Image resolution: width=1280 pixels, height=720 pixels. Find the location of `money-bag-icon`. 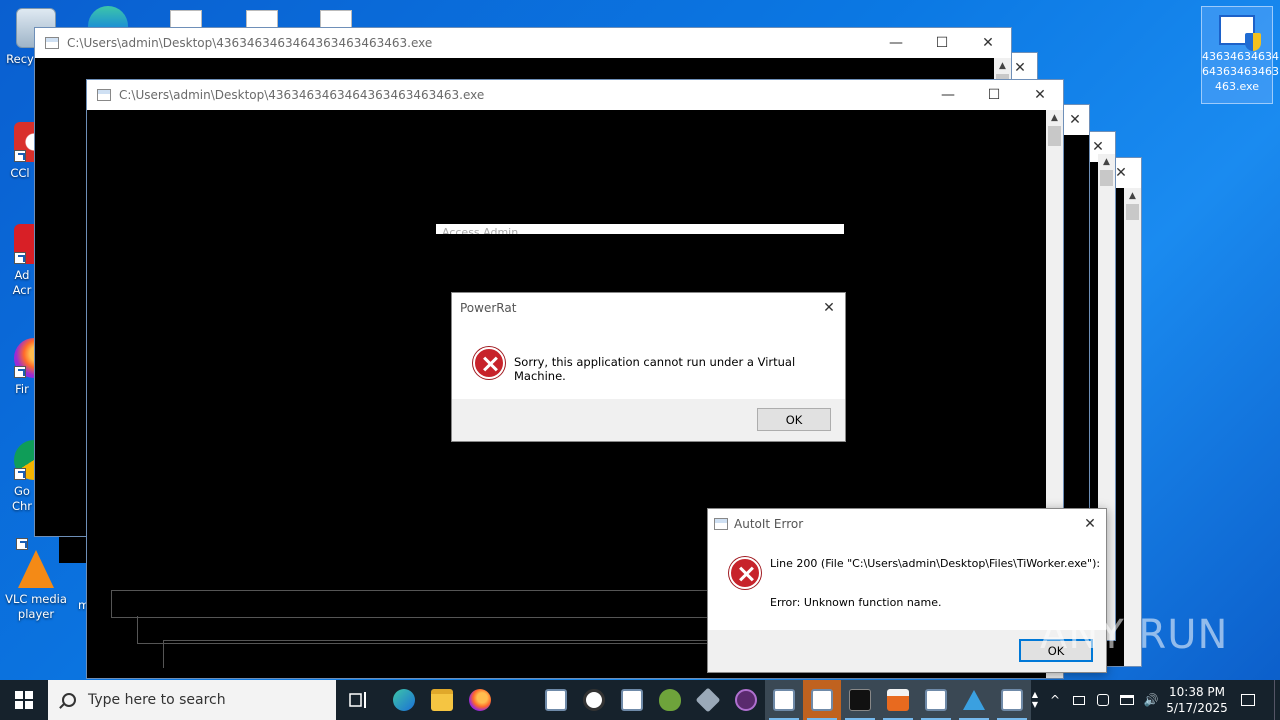

money-bag-icon is located at coordinates (670, 700).